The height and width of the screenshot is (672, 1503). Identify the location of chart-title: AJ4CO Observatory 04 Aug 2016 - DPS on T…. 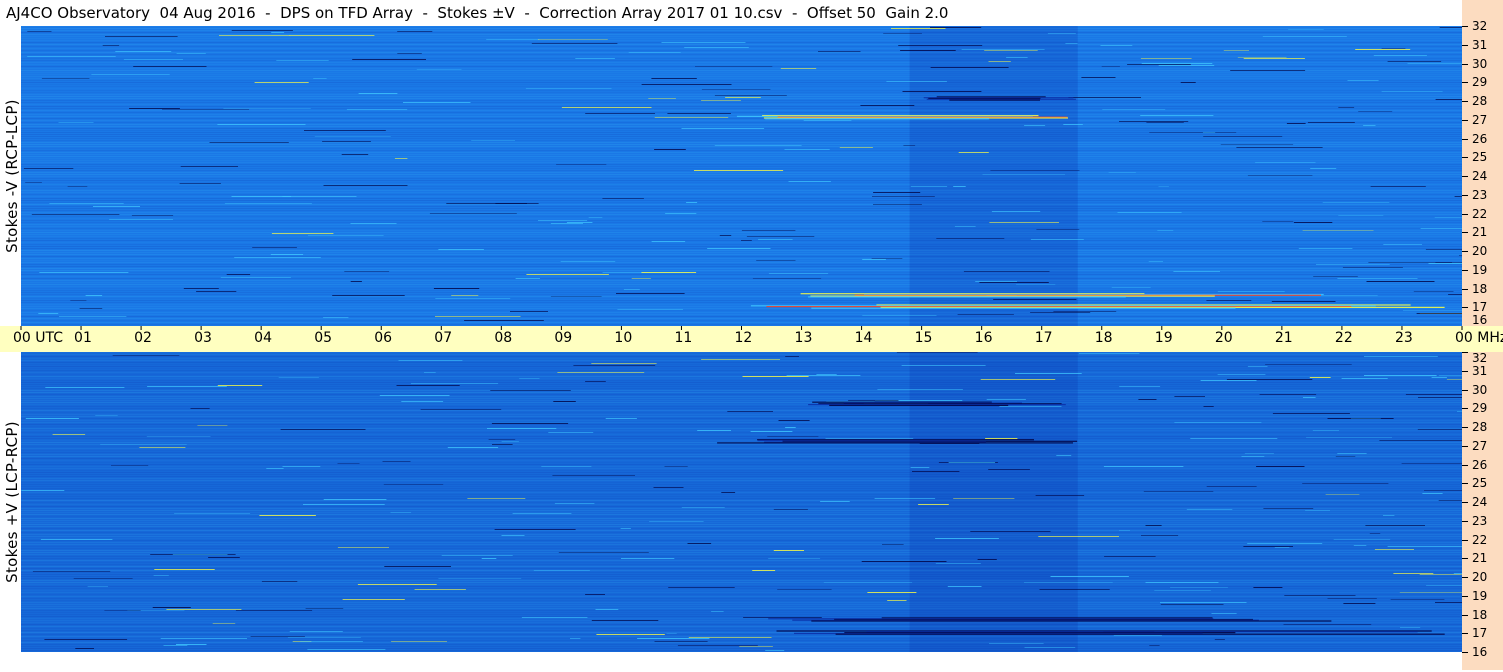
(477, 13).